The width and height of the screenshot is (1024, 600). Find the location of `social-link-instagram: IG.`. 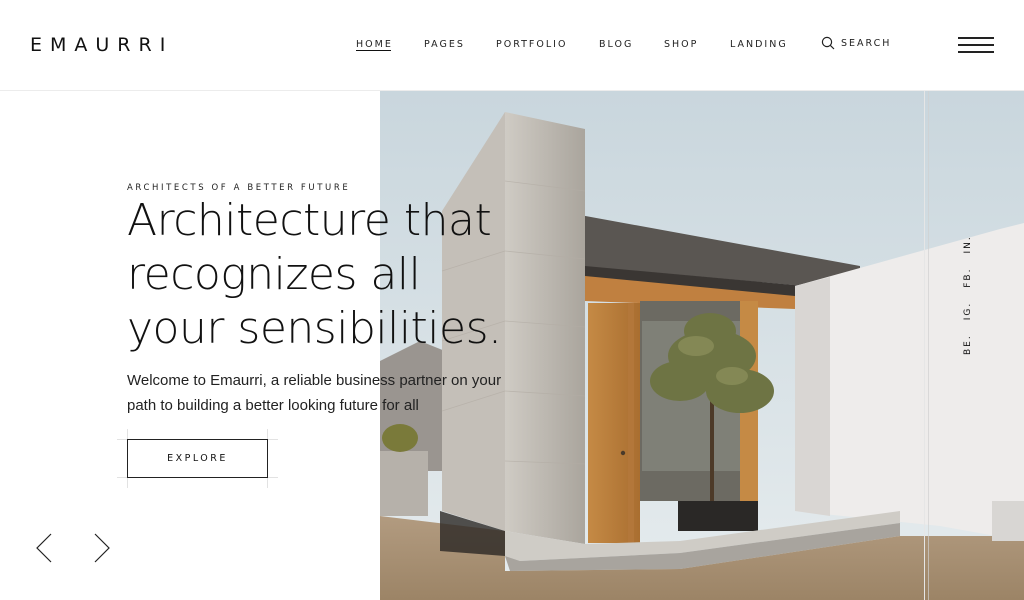

social-link-instagram: IG. is located at coordinates (968, 311).